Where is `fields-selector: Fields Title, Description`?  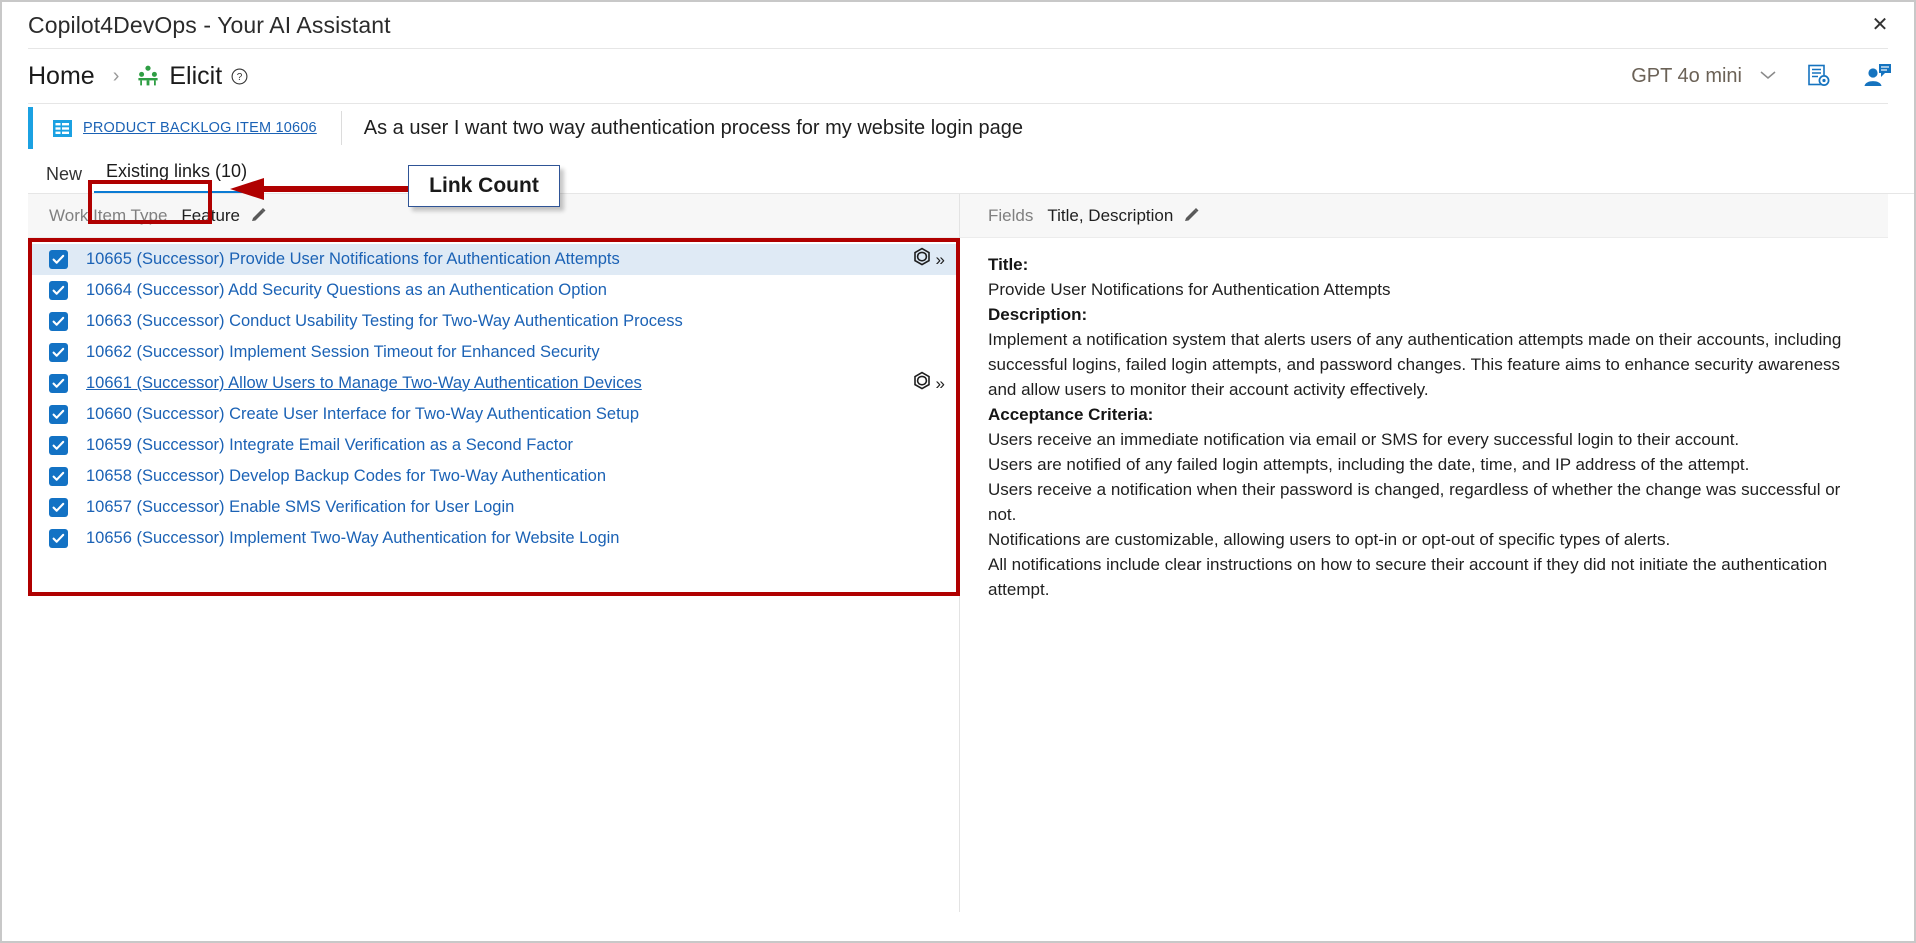
fields-selector: Fields Title, Description is located at coordinates (1424, 216).